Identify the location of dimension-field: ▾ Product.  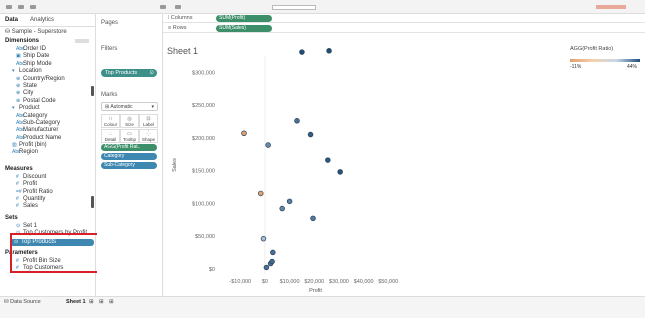
(47, 108).